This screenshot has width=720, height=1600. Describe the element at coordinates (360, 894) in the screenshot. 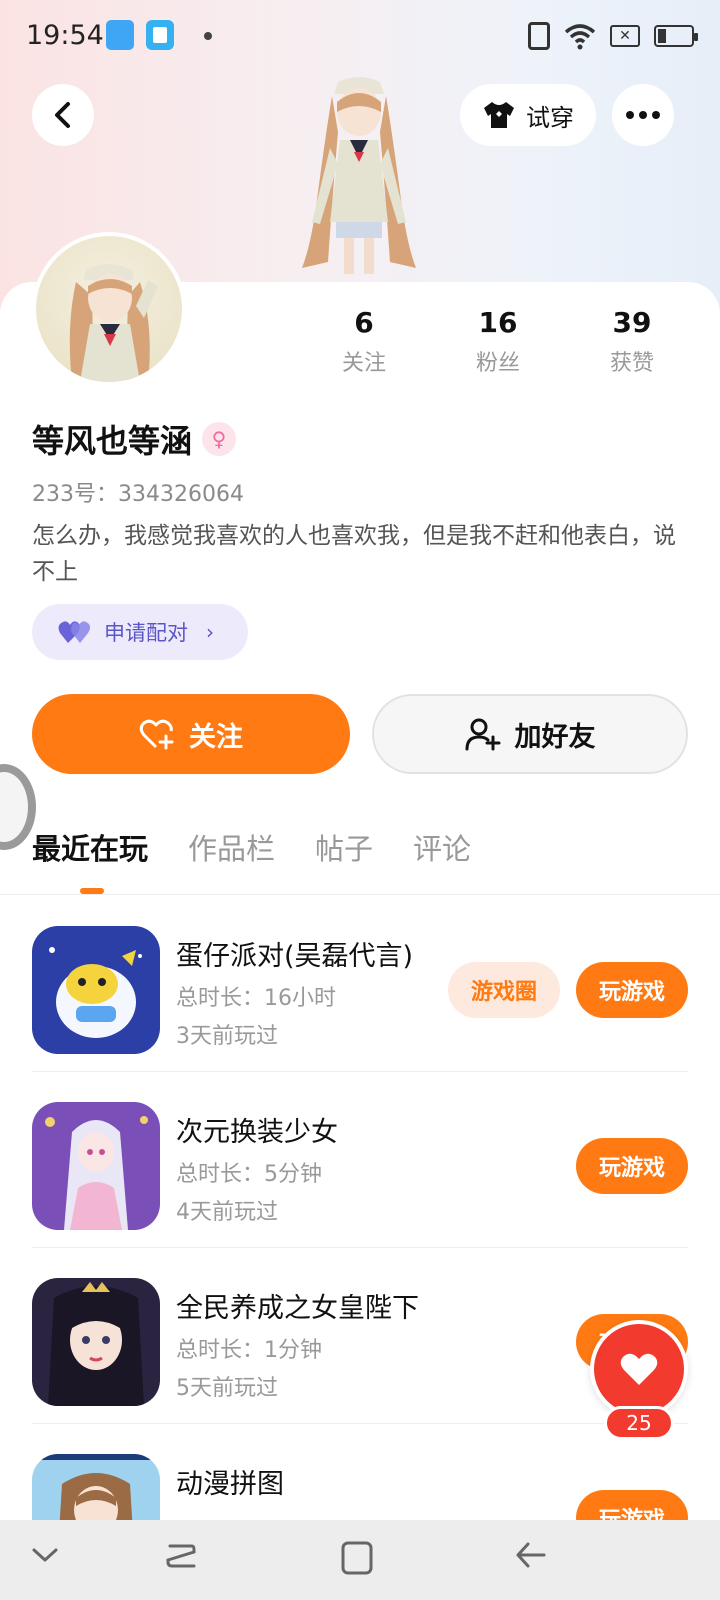

I see `tabs-divider` at that location.